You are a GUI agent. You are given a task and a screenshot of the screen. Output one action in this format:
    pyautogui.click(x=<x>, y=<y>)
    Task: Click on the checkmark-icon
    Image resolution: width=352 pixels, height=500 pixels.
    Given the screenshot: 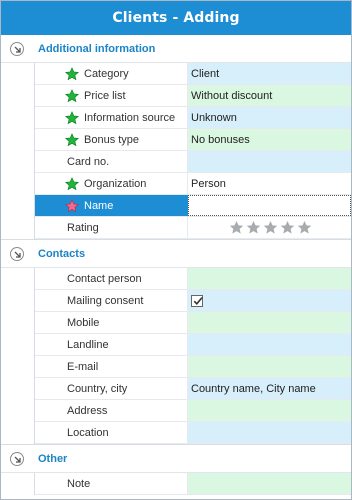 What is the action you would take?
    pyautogui.click(x=198, y=300)
    